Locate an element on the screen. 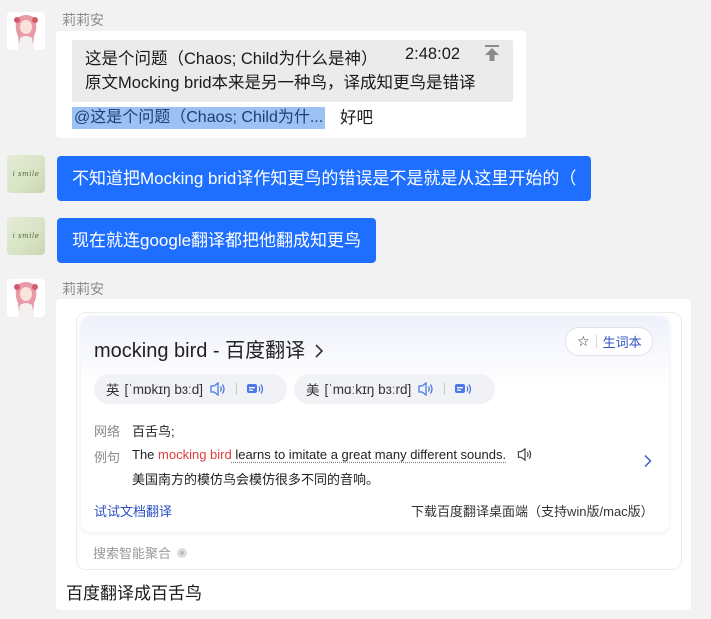  example-translation: 美国南方的模仿鸟会模仿很多不同的音响。 is located at coordinates (256, 479).